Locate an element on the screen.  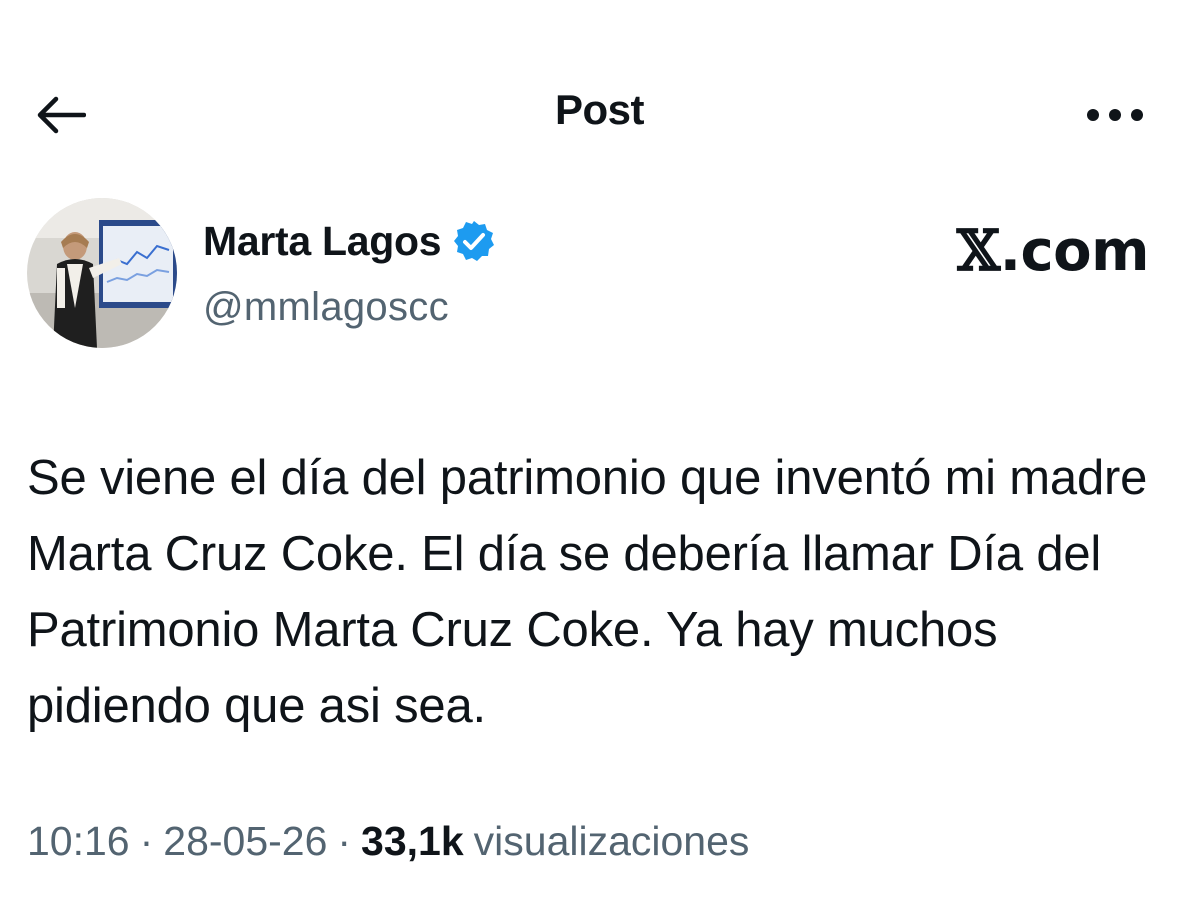
avatar is located at coordinates (102, 273).